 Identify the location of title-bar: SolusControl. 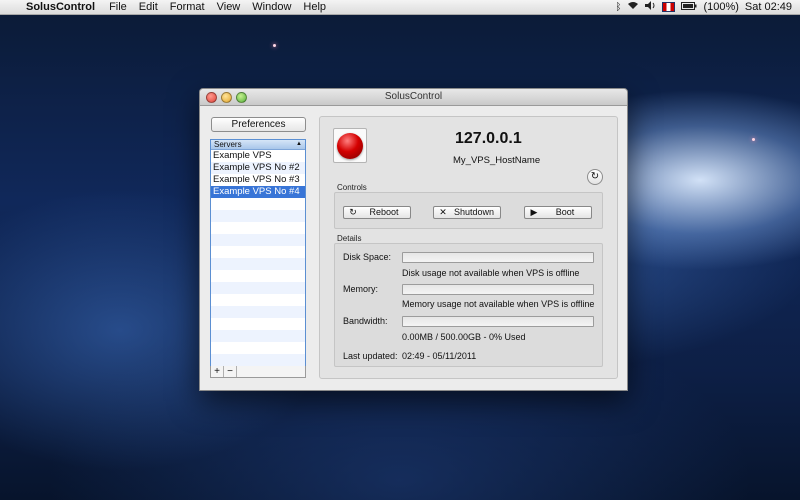
(413, 97).